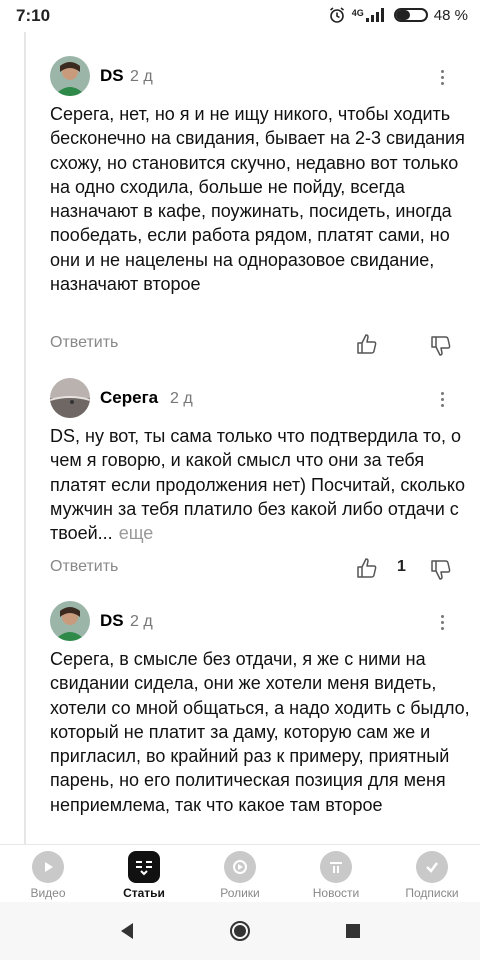 This screenshot has width=480, height=960. I want to click on network-type: 4G, so click(357, 13).